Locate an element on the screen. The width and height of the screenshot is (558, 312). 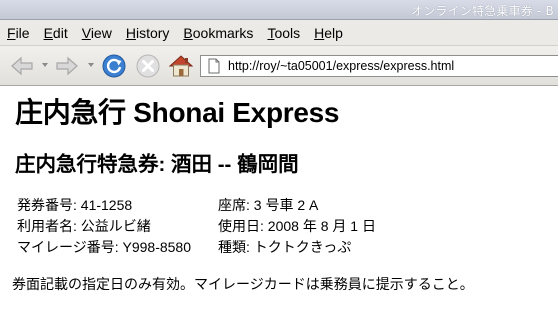
page-icon is located at coordinates (214, 66).